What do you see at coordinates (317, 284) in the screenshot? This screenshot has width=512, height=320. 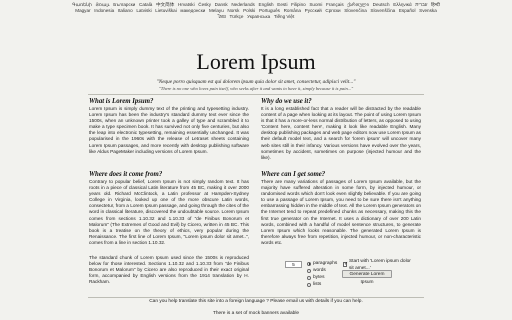 I see `option-label: lists` at bounding box center [317, 284].